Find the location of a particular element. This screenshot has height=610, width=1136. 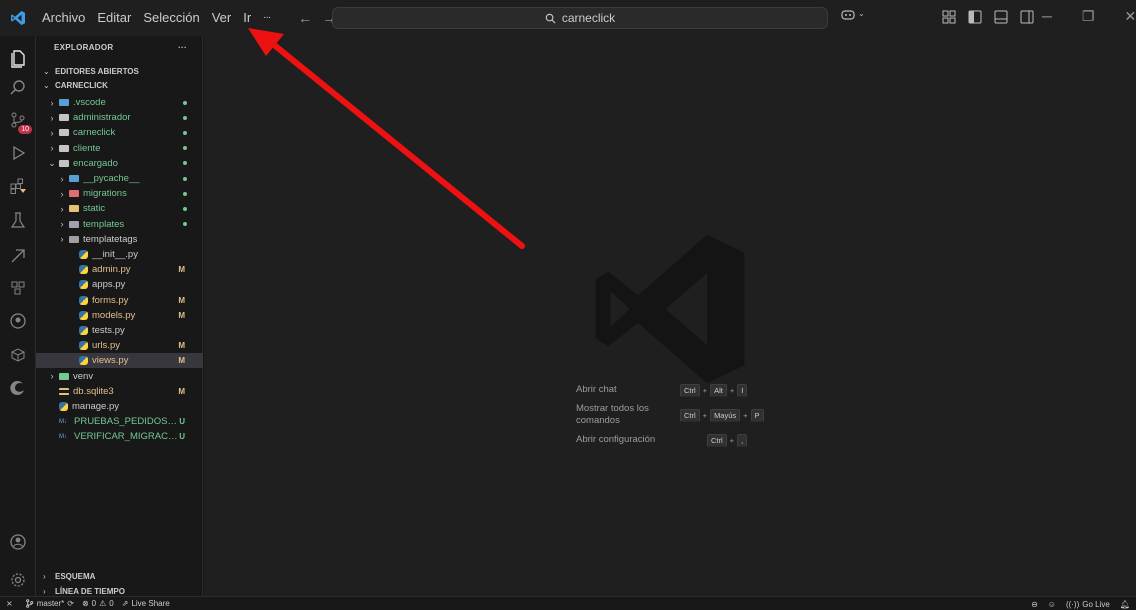

activity-bar: 10 is located at coordinates (18, 316).